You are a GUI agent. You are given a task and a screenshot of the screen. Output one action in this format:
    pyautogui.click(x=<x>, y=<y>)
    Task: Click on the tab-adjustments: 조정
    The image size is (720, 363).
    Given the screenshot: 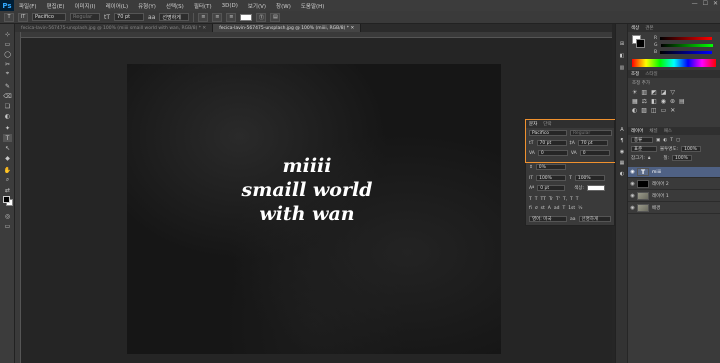 What is the action you would take?
    pyautogui.click(x=635, y=74)
    